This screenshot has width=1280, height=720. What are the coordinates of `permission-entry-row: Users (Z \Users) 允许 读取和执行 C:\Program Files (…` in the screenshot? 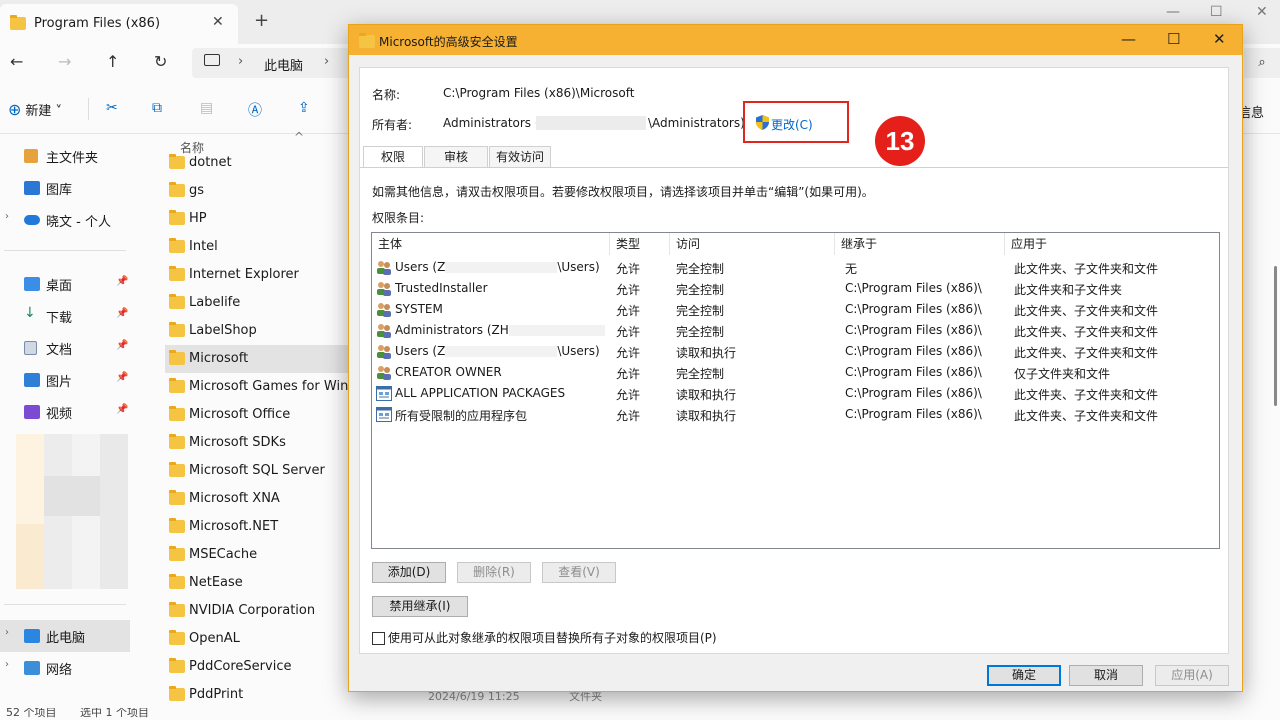 It's located at (795, 351).